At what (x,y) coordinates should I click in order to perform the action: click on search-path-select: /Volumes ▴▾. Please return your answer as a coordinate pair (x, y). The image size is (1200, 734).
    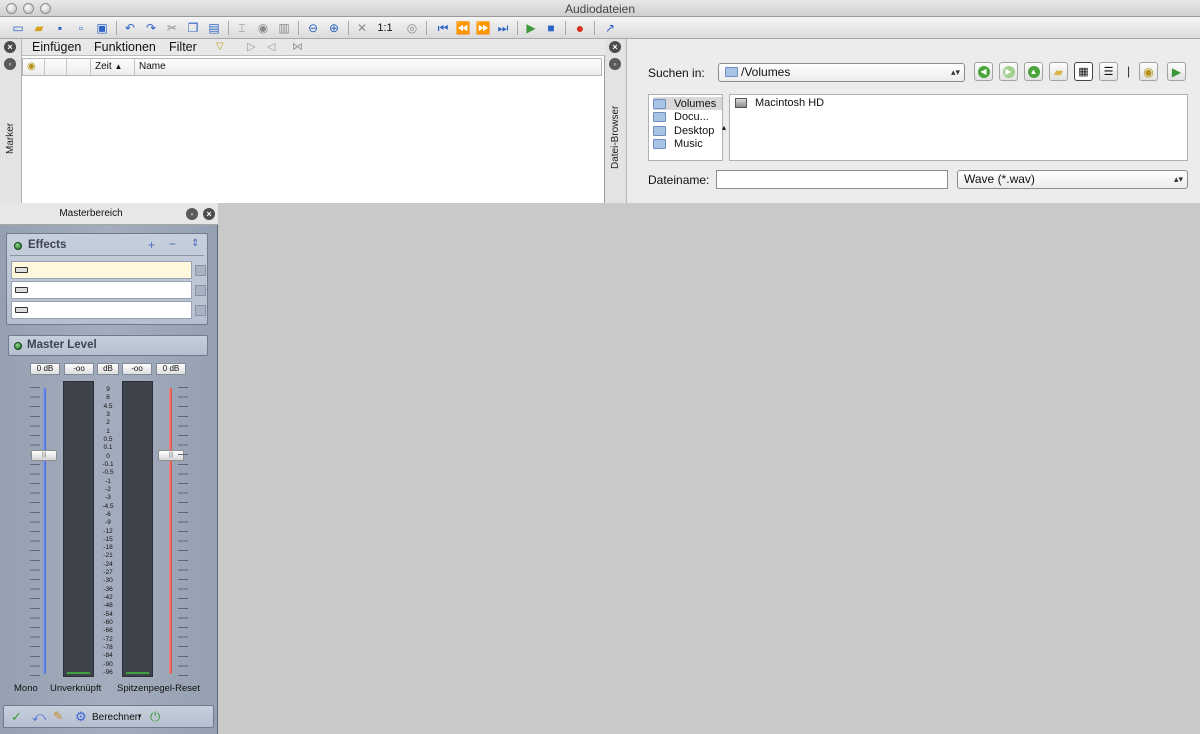
    Looking at the image, I should click on (841, 72).